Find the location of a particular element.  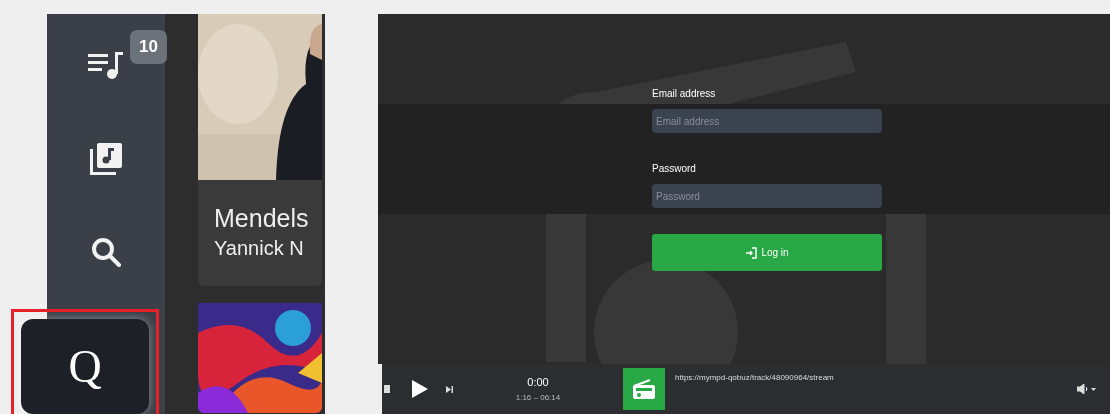

qobuz-button: Q is located at coordinates (85, 366).